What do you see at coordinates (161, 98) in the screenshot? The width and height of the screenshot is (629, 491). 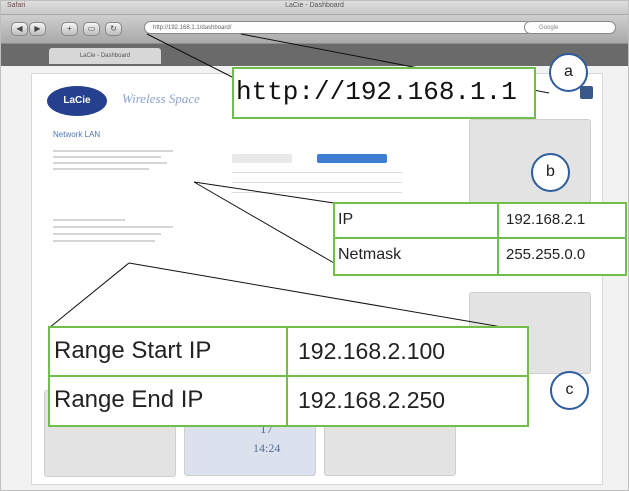 I see `app-title: Wireless Space` at bounding box center [161, 98].